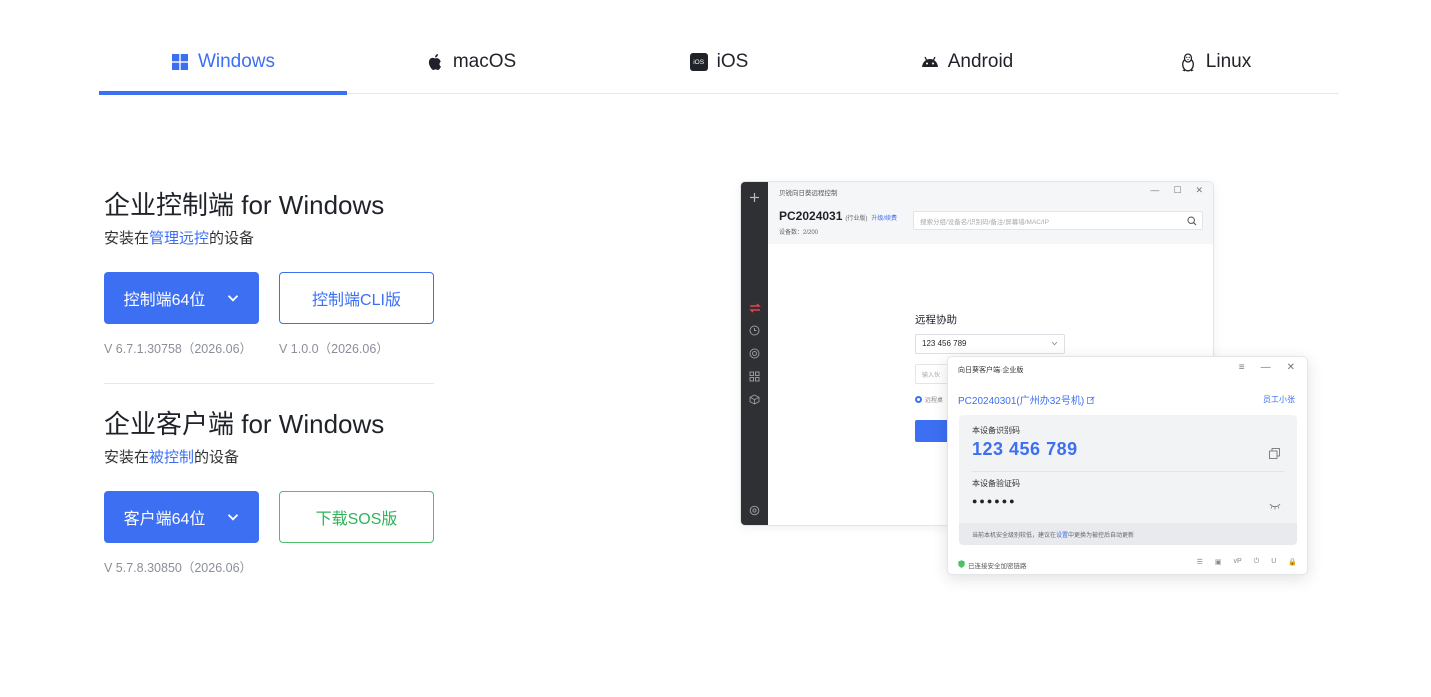  What do you see at coordinates (754, 197) in the screenshot?
I see `plus-icon` at bounding box center [754, 197].